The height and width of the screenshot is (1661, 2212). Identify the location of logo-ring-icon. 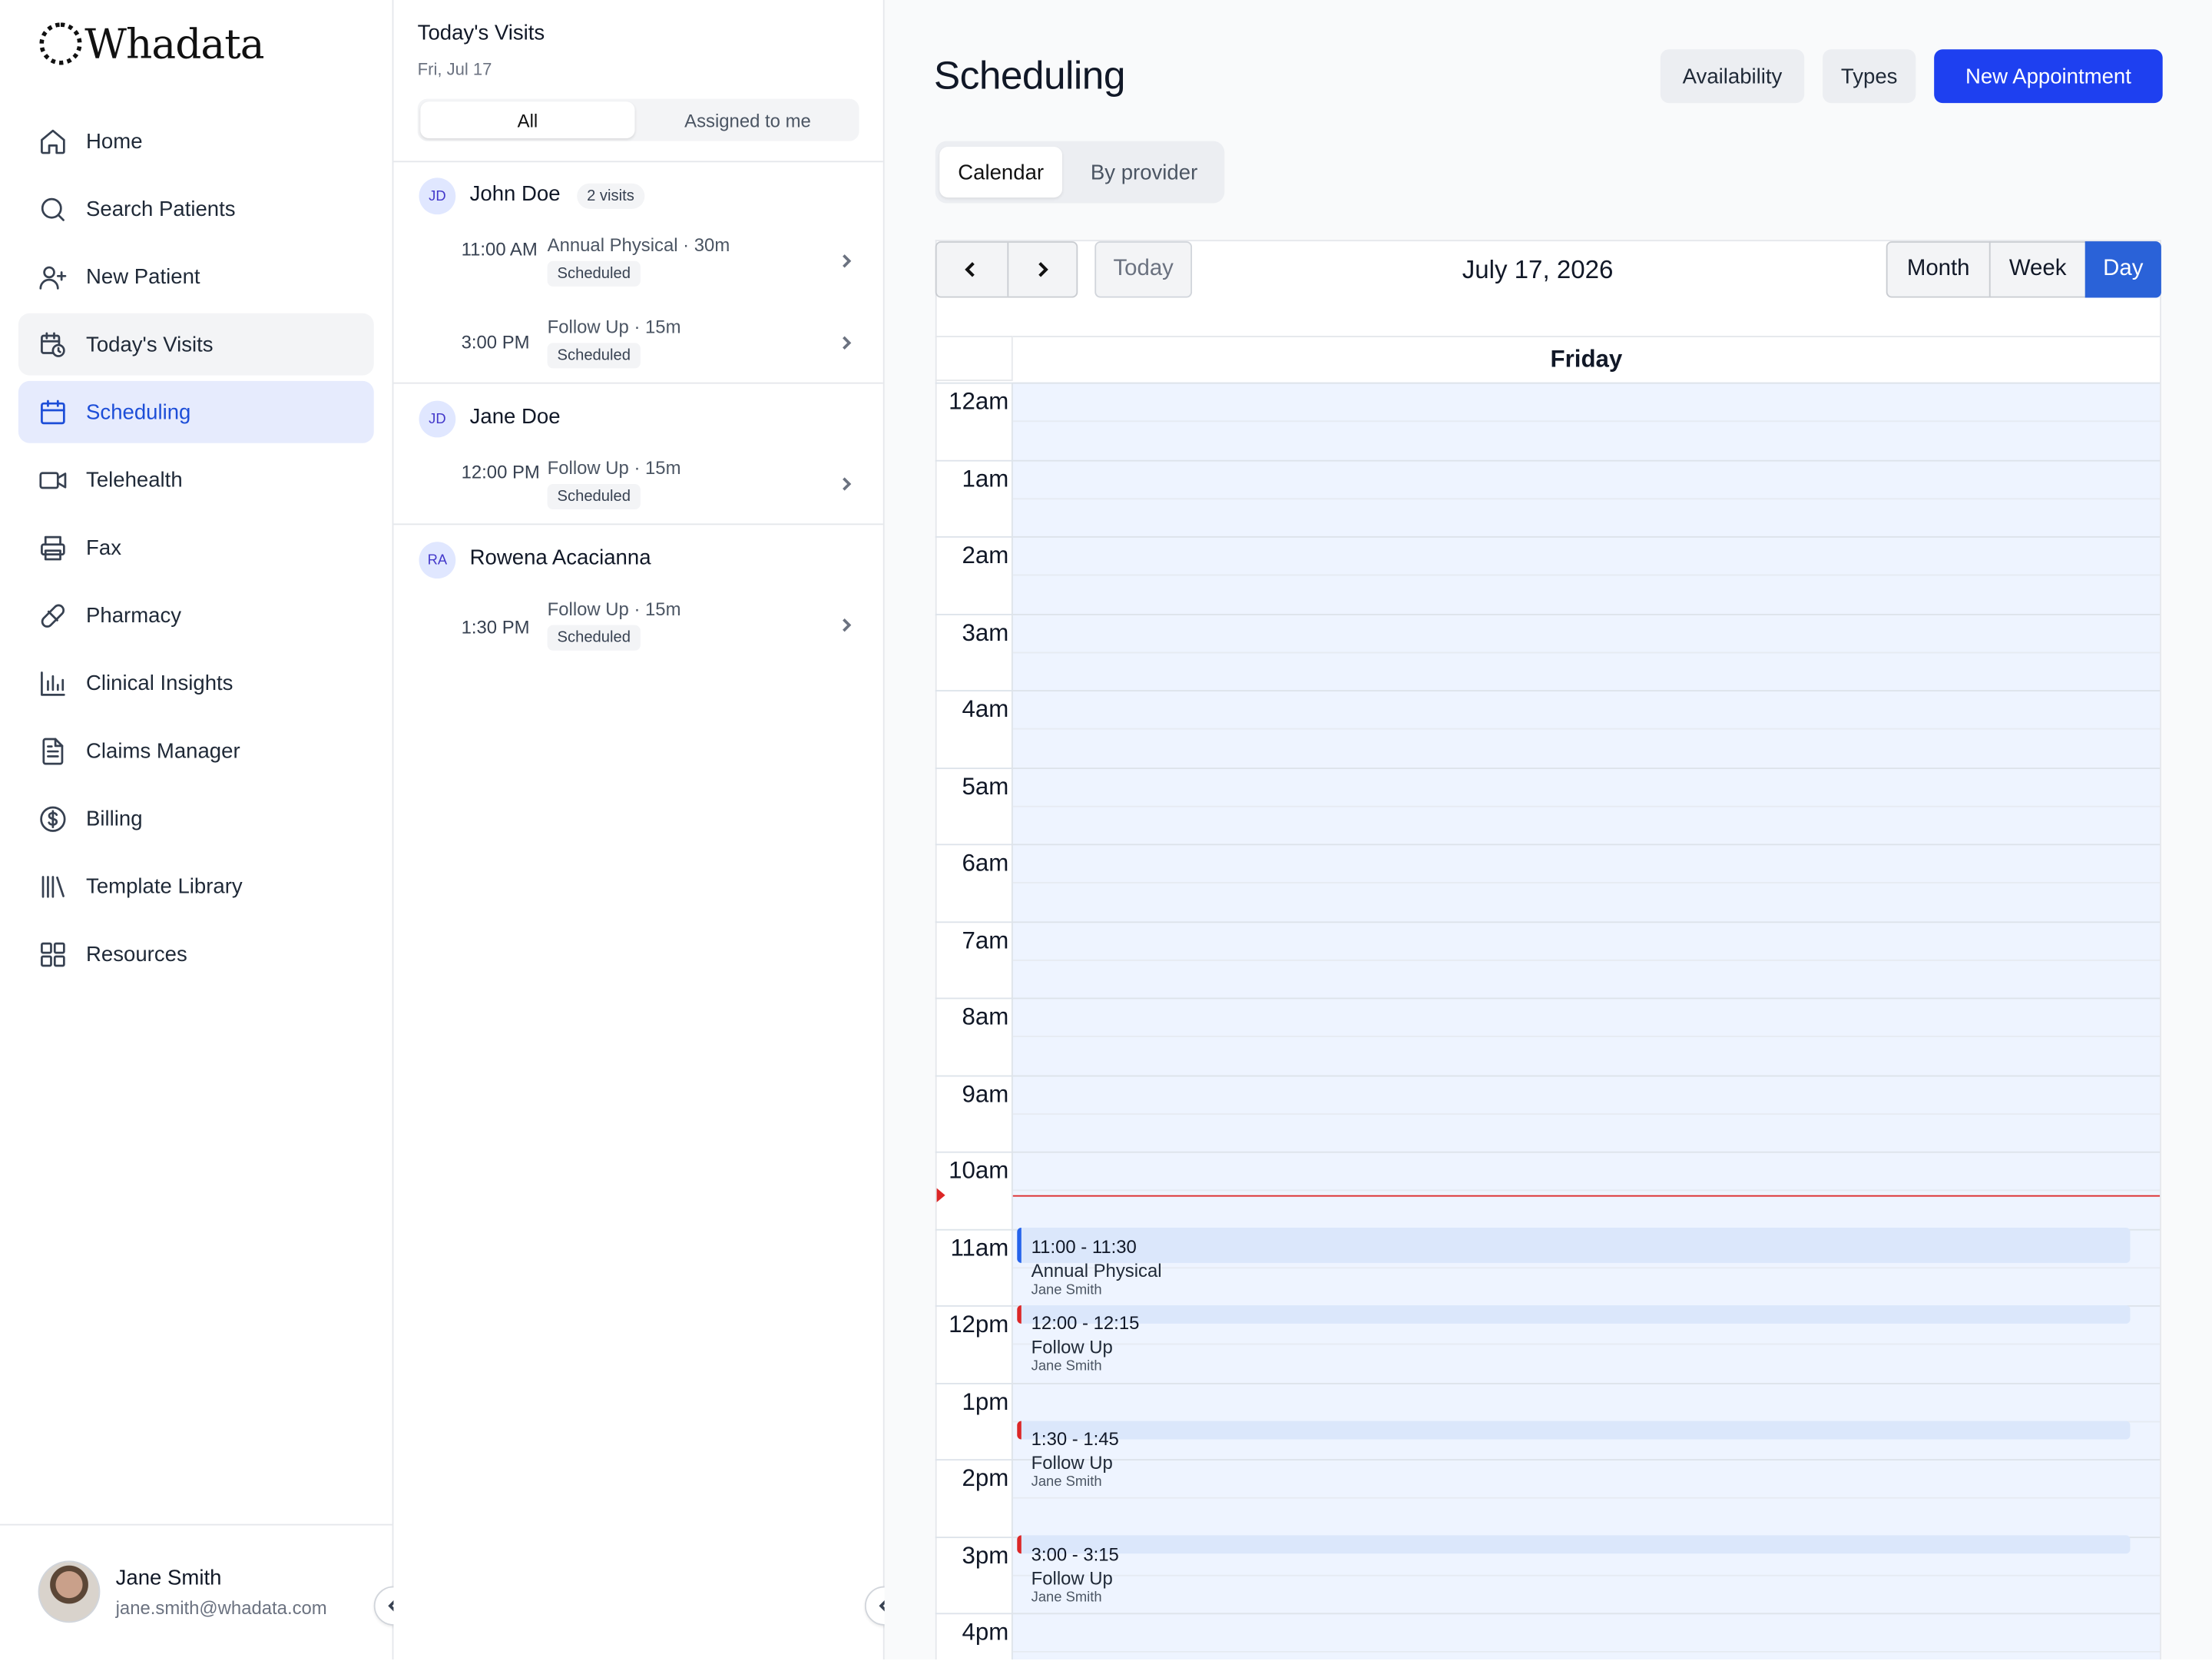
(61, 43).